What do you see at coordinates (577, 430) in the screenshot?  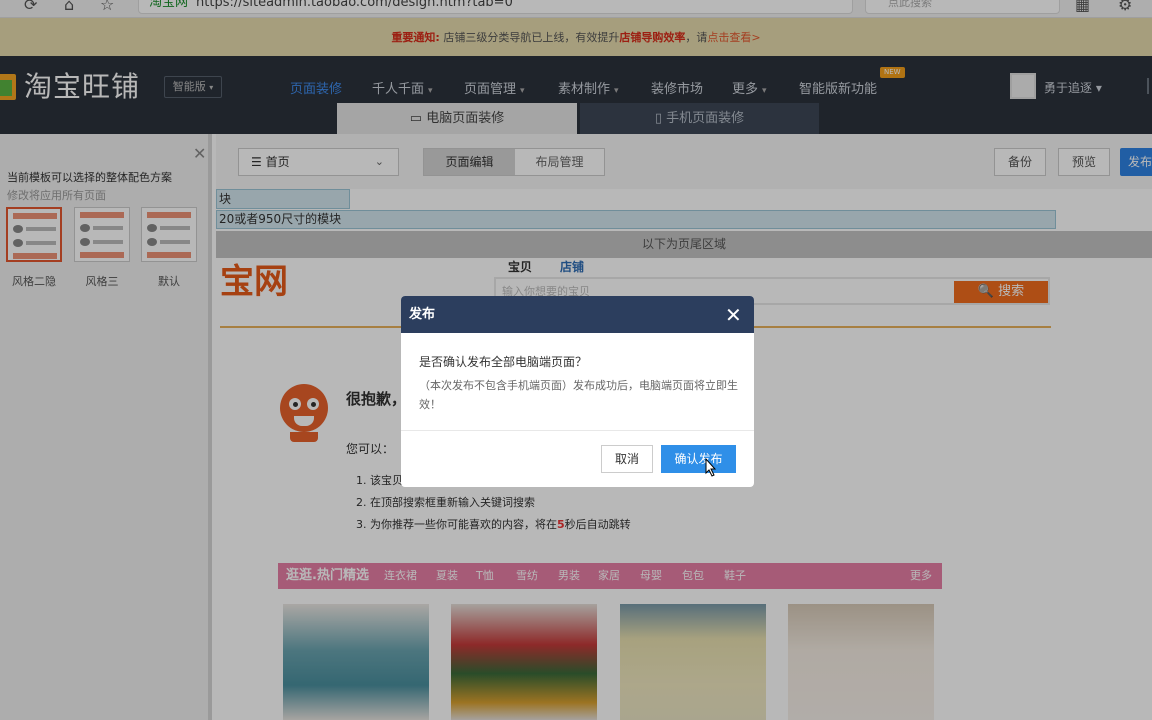 I see `divider` at bounding box center [577, 430].